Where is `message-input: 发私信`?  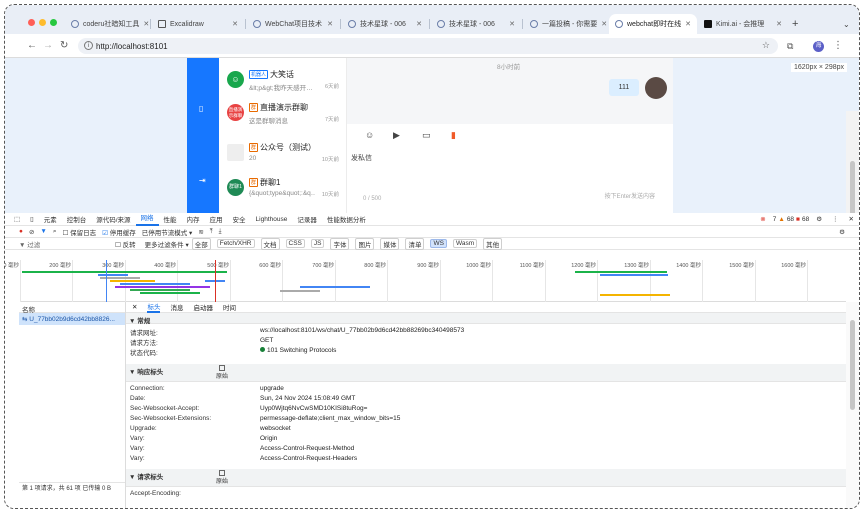
message-input: 发私信 is located at coordinates (361, 158).